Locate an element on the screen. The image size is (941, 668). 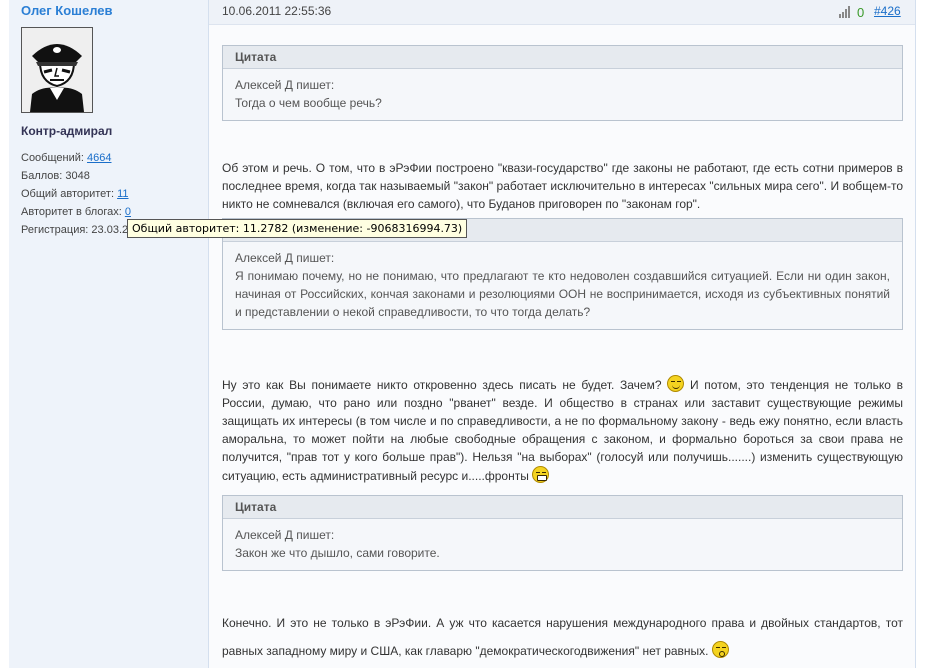
authority-link: 11 is located at coordinates (122, 194).